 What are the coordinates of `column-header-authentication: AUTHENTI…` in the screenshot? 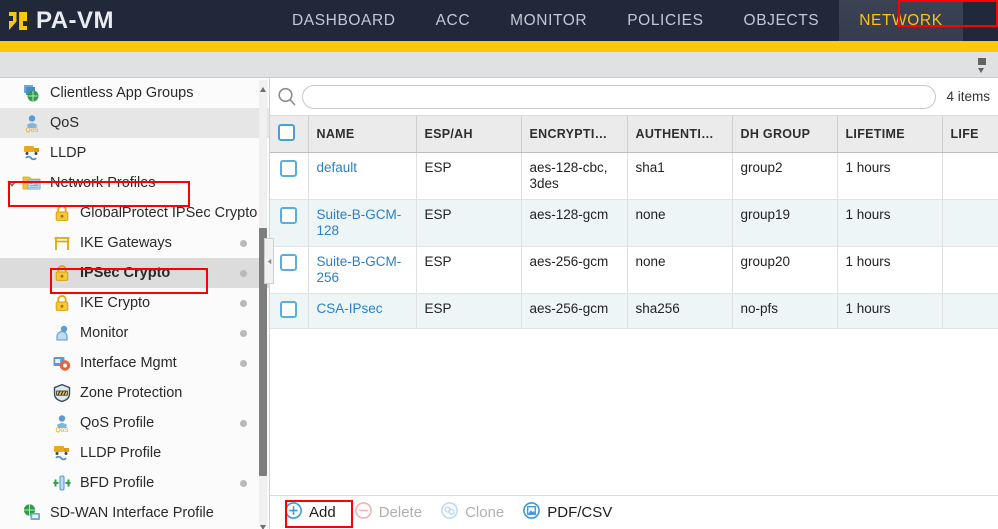 It's located at (680, 134).